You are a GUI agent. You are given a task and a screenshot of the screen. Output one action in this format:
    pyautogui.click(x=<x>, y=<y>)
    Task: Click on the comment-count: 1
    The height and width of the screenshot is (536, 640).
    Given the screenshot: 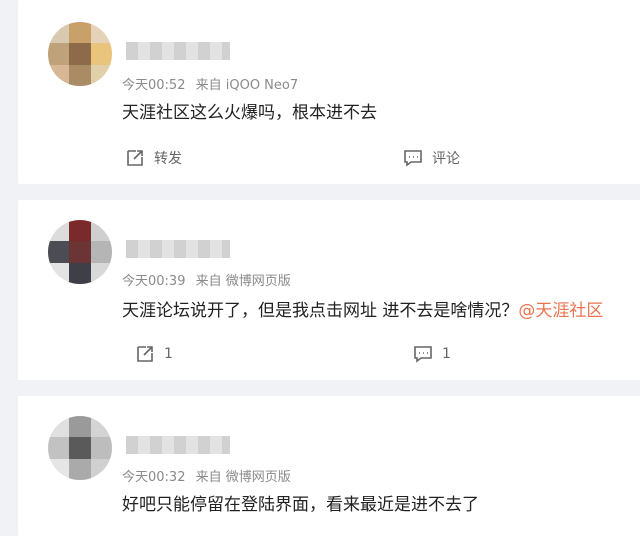 What is the action you would take?
    pyautogui.click(x=446, y=354)
    